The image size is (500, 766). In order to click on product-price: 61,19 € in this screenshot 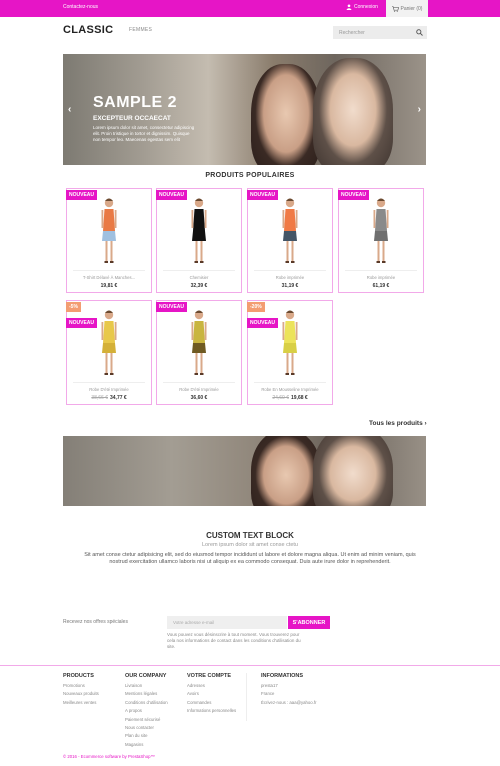, I will do `click(381, 286)`.